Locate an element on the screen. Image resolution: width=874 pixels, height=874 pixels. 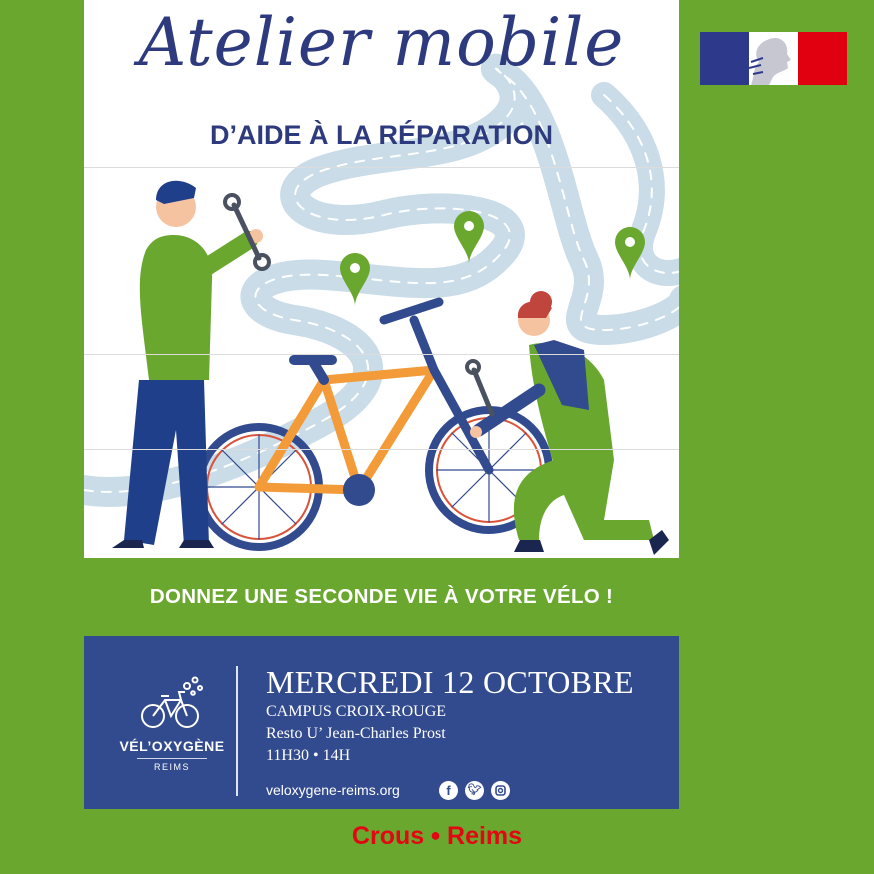
slogan-band: DONNEZ UNE SECONDE VIE À VOTRE VÉLO ! is located at coordinates (381, 597).